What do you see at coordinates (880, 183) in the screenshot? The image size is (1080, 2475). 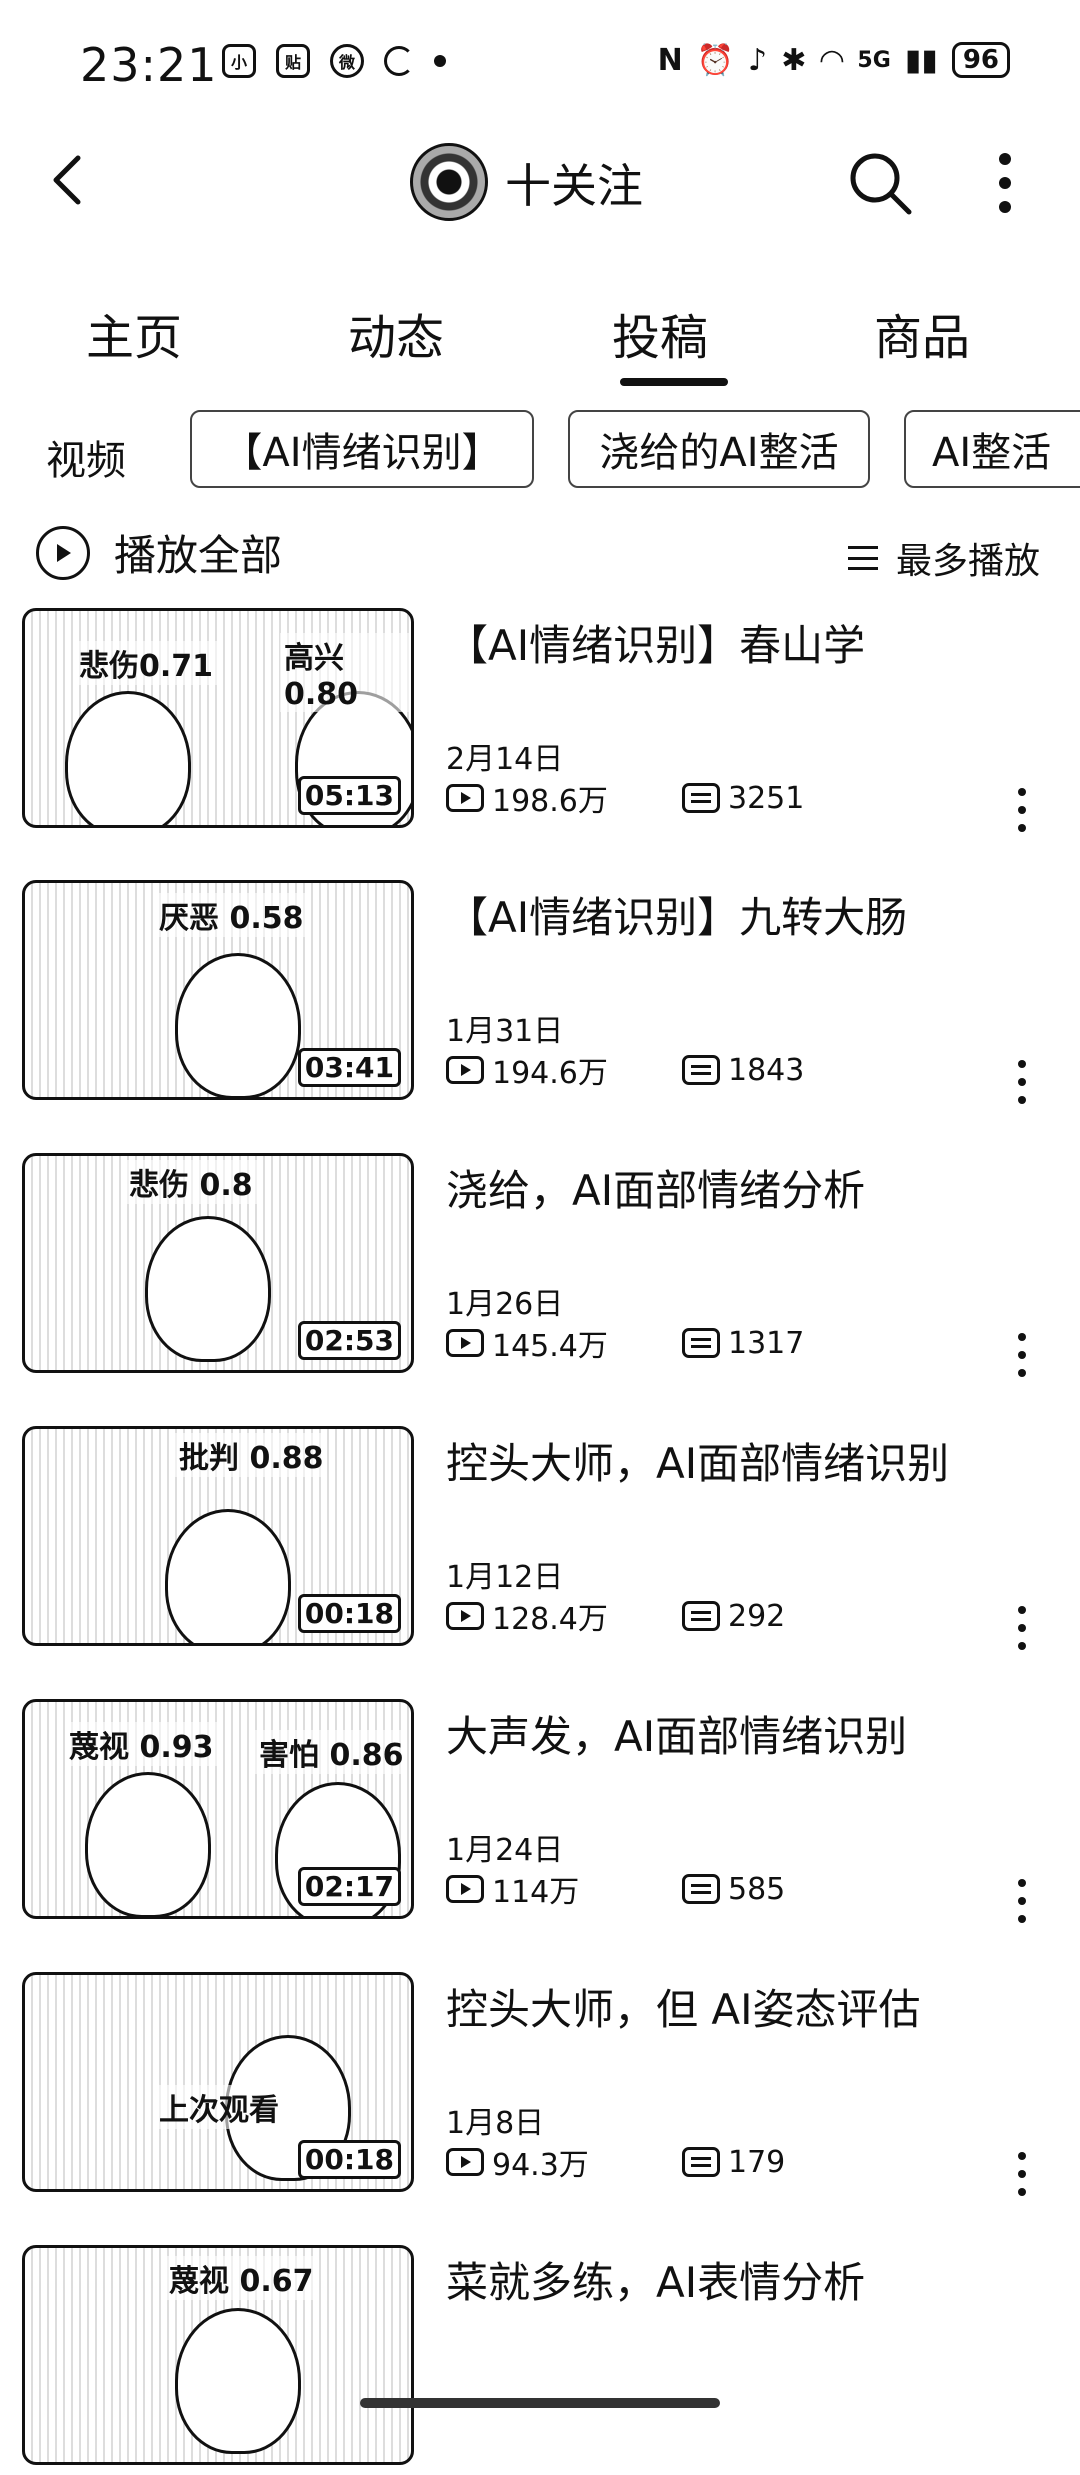 I see `search-icon` at bounding box center [880, 183].